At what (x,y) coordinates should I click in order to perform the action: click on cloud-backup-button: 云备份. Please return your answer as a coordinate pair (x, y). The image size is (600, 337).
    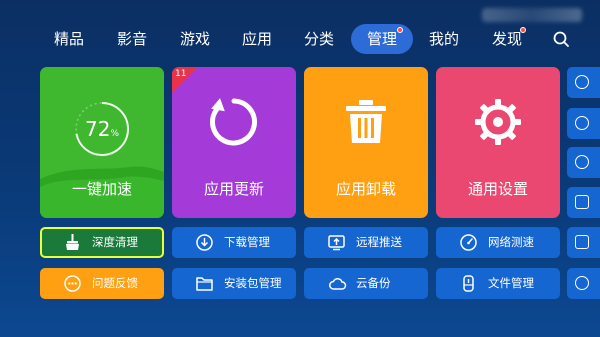
    Looking at the image, I should click on (366, 283).